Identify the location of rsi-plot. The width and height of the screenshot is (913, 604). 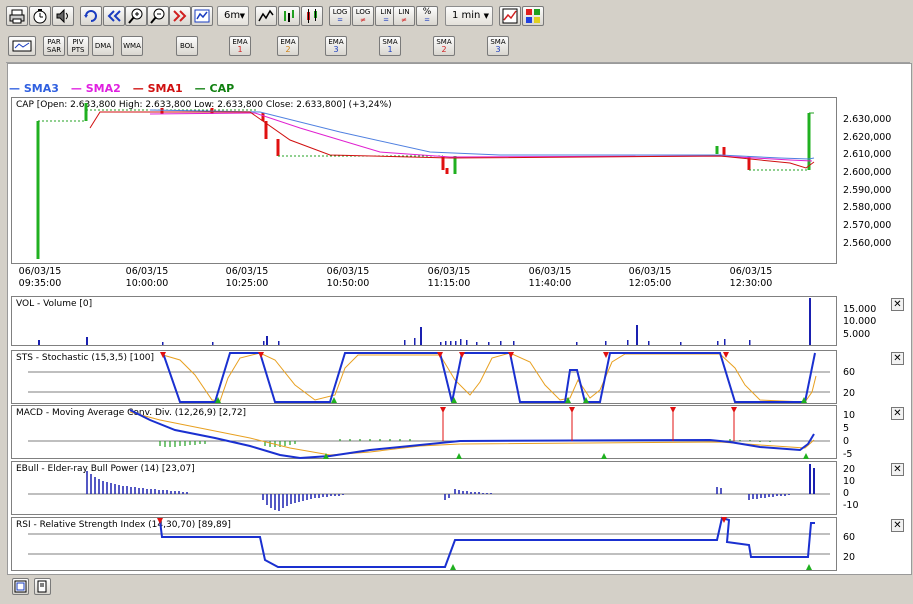
(429, 543).